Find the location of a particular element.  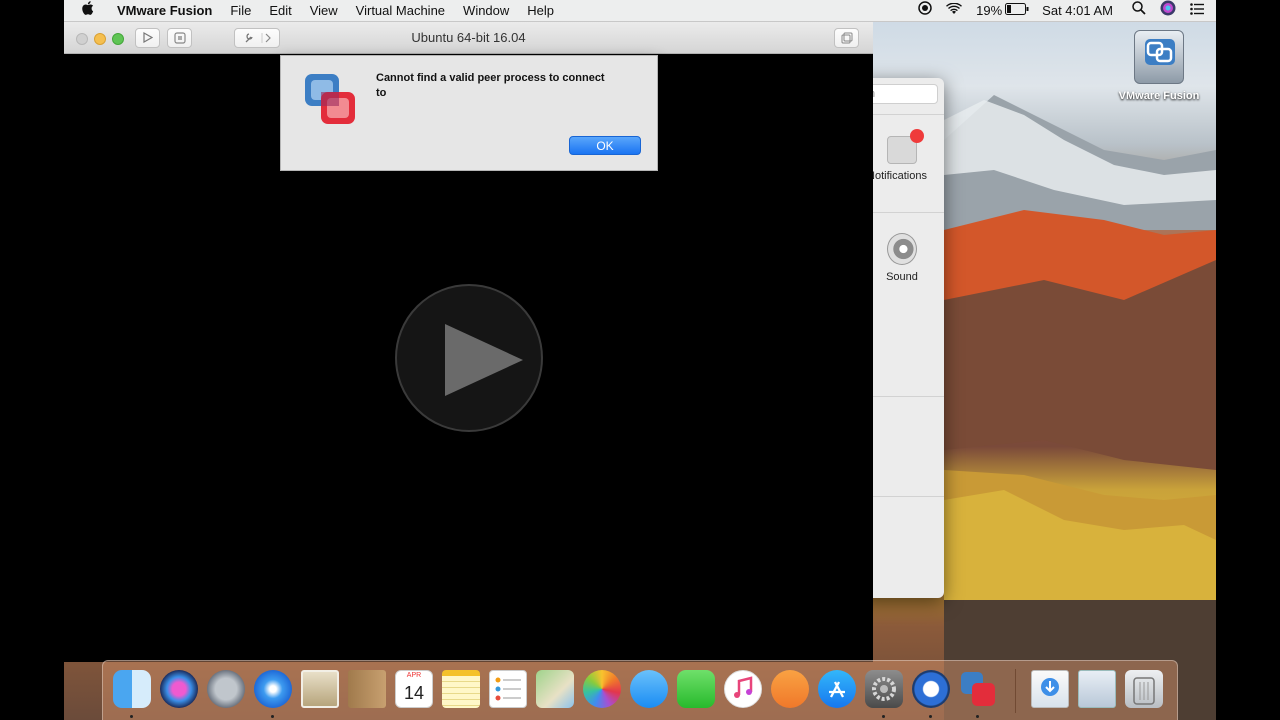

menu-virtual-machine: Virtual Machine is located at coordinates (400, 11).